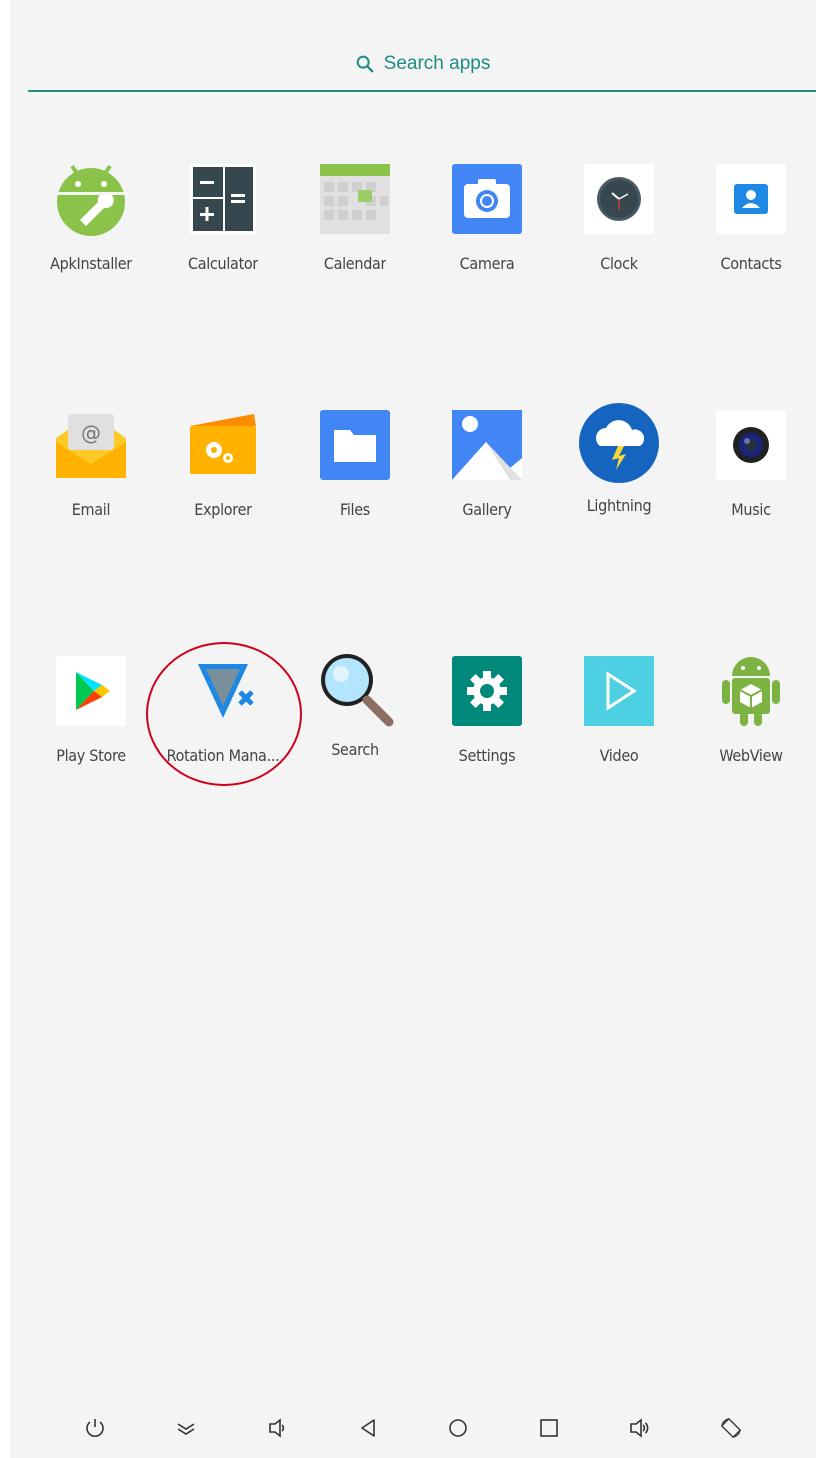 The image size is (820, 1458). Describe the element at coordinates (355, 688) in the screenshot. I see `search-magnifier-icon` at that location.